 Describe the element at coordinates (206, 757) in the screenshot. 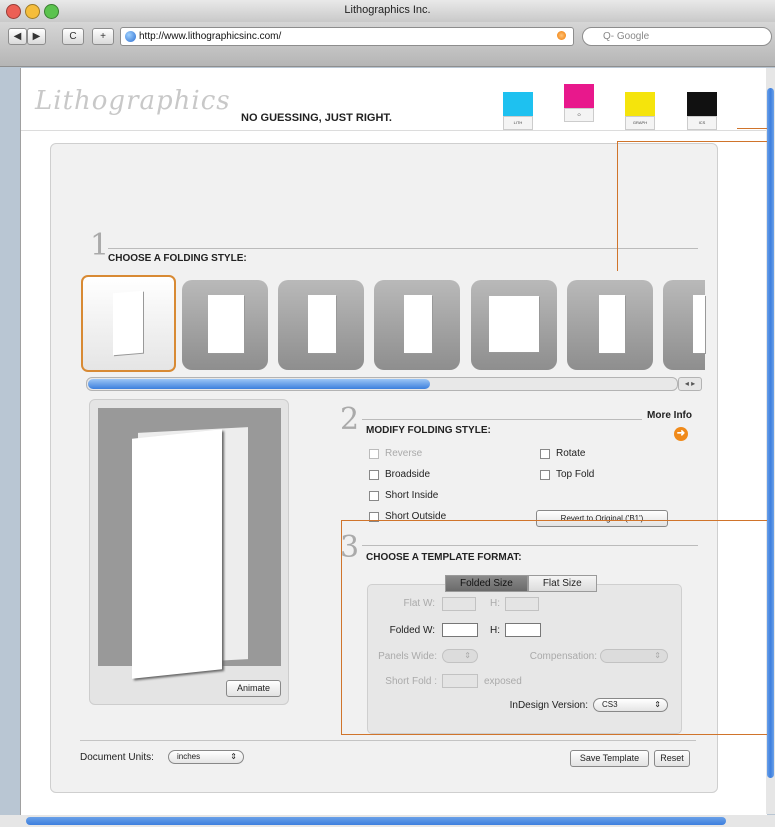

I see `document-units-select: inches ⇕` at that location.